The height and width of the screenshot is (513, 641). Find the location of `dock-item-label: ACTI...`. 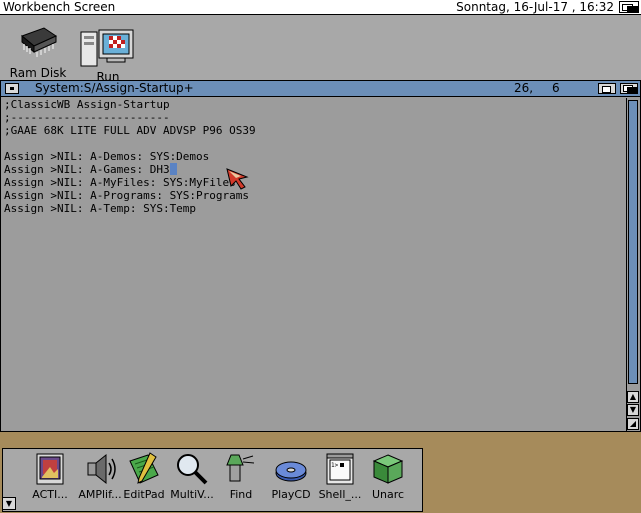

dock-item-label: ACTI... is located at coordinates (50, 494).